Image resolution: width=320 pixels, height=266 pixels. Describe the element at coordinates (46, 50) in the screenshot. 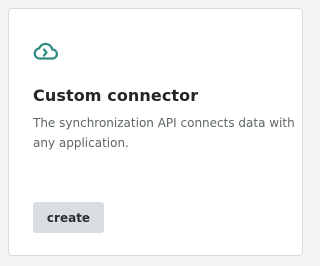

I see `cloud-sync-icon` at that location.